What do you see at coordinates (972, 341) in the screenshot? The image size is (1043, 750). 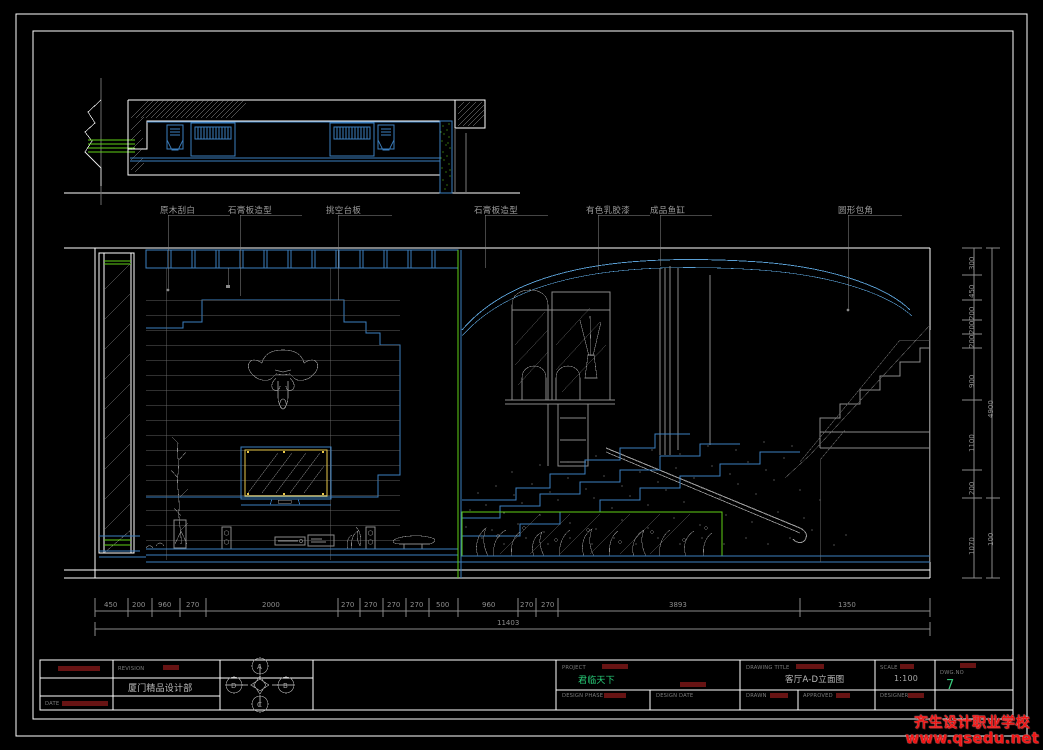 I see `dim-v-4: 200` at bounding box center [972, 341].